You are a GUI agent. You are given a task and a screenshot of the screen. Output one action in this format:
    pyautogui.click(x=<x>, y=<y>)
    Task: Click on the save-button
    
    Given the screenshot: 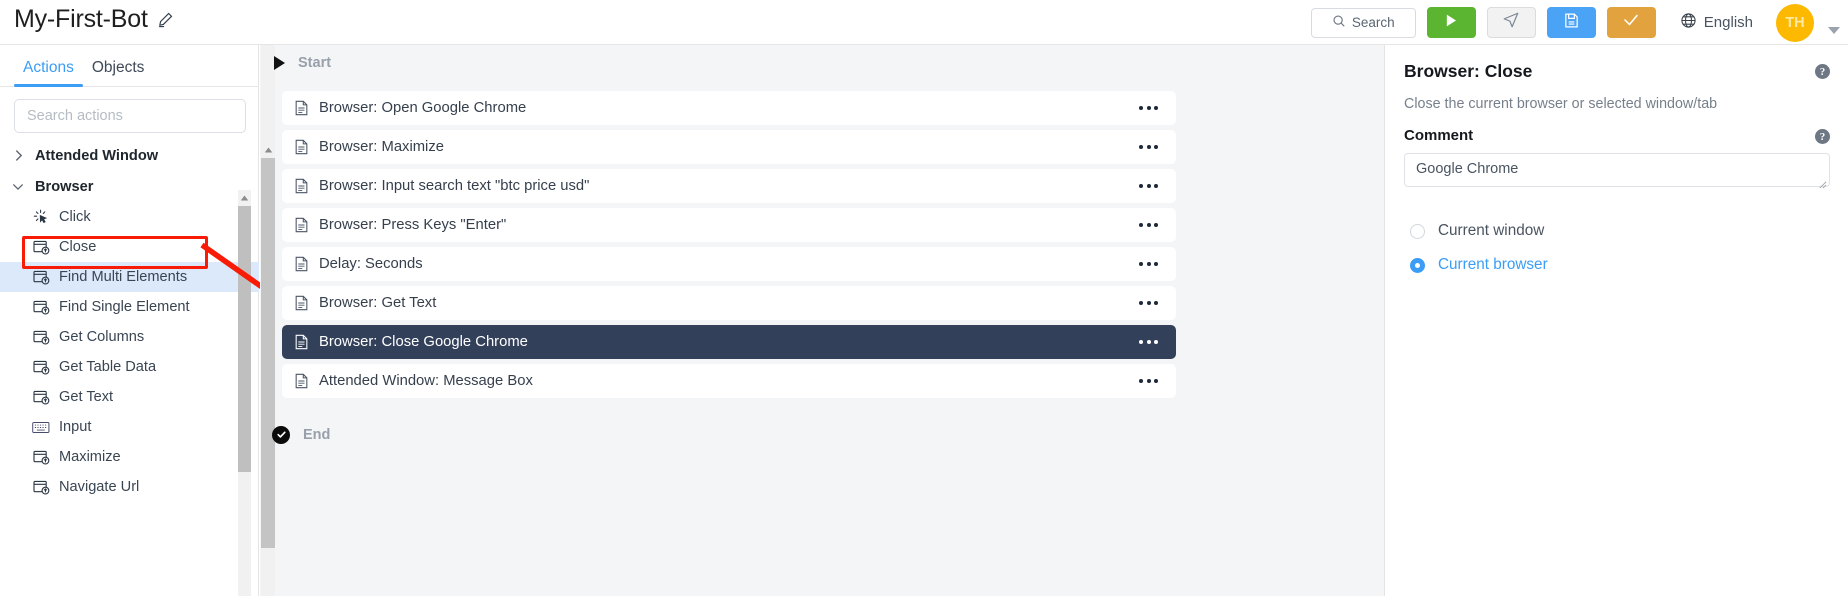 What is the action you would take?
    pyautogui.click(x=1571, y=22)
    